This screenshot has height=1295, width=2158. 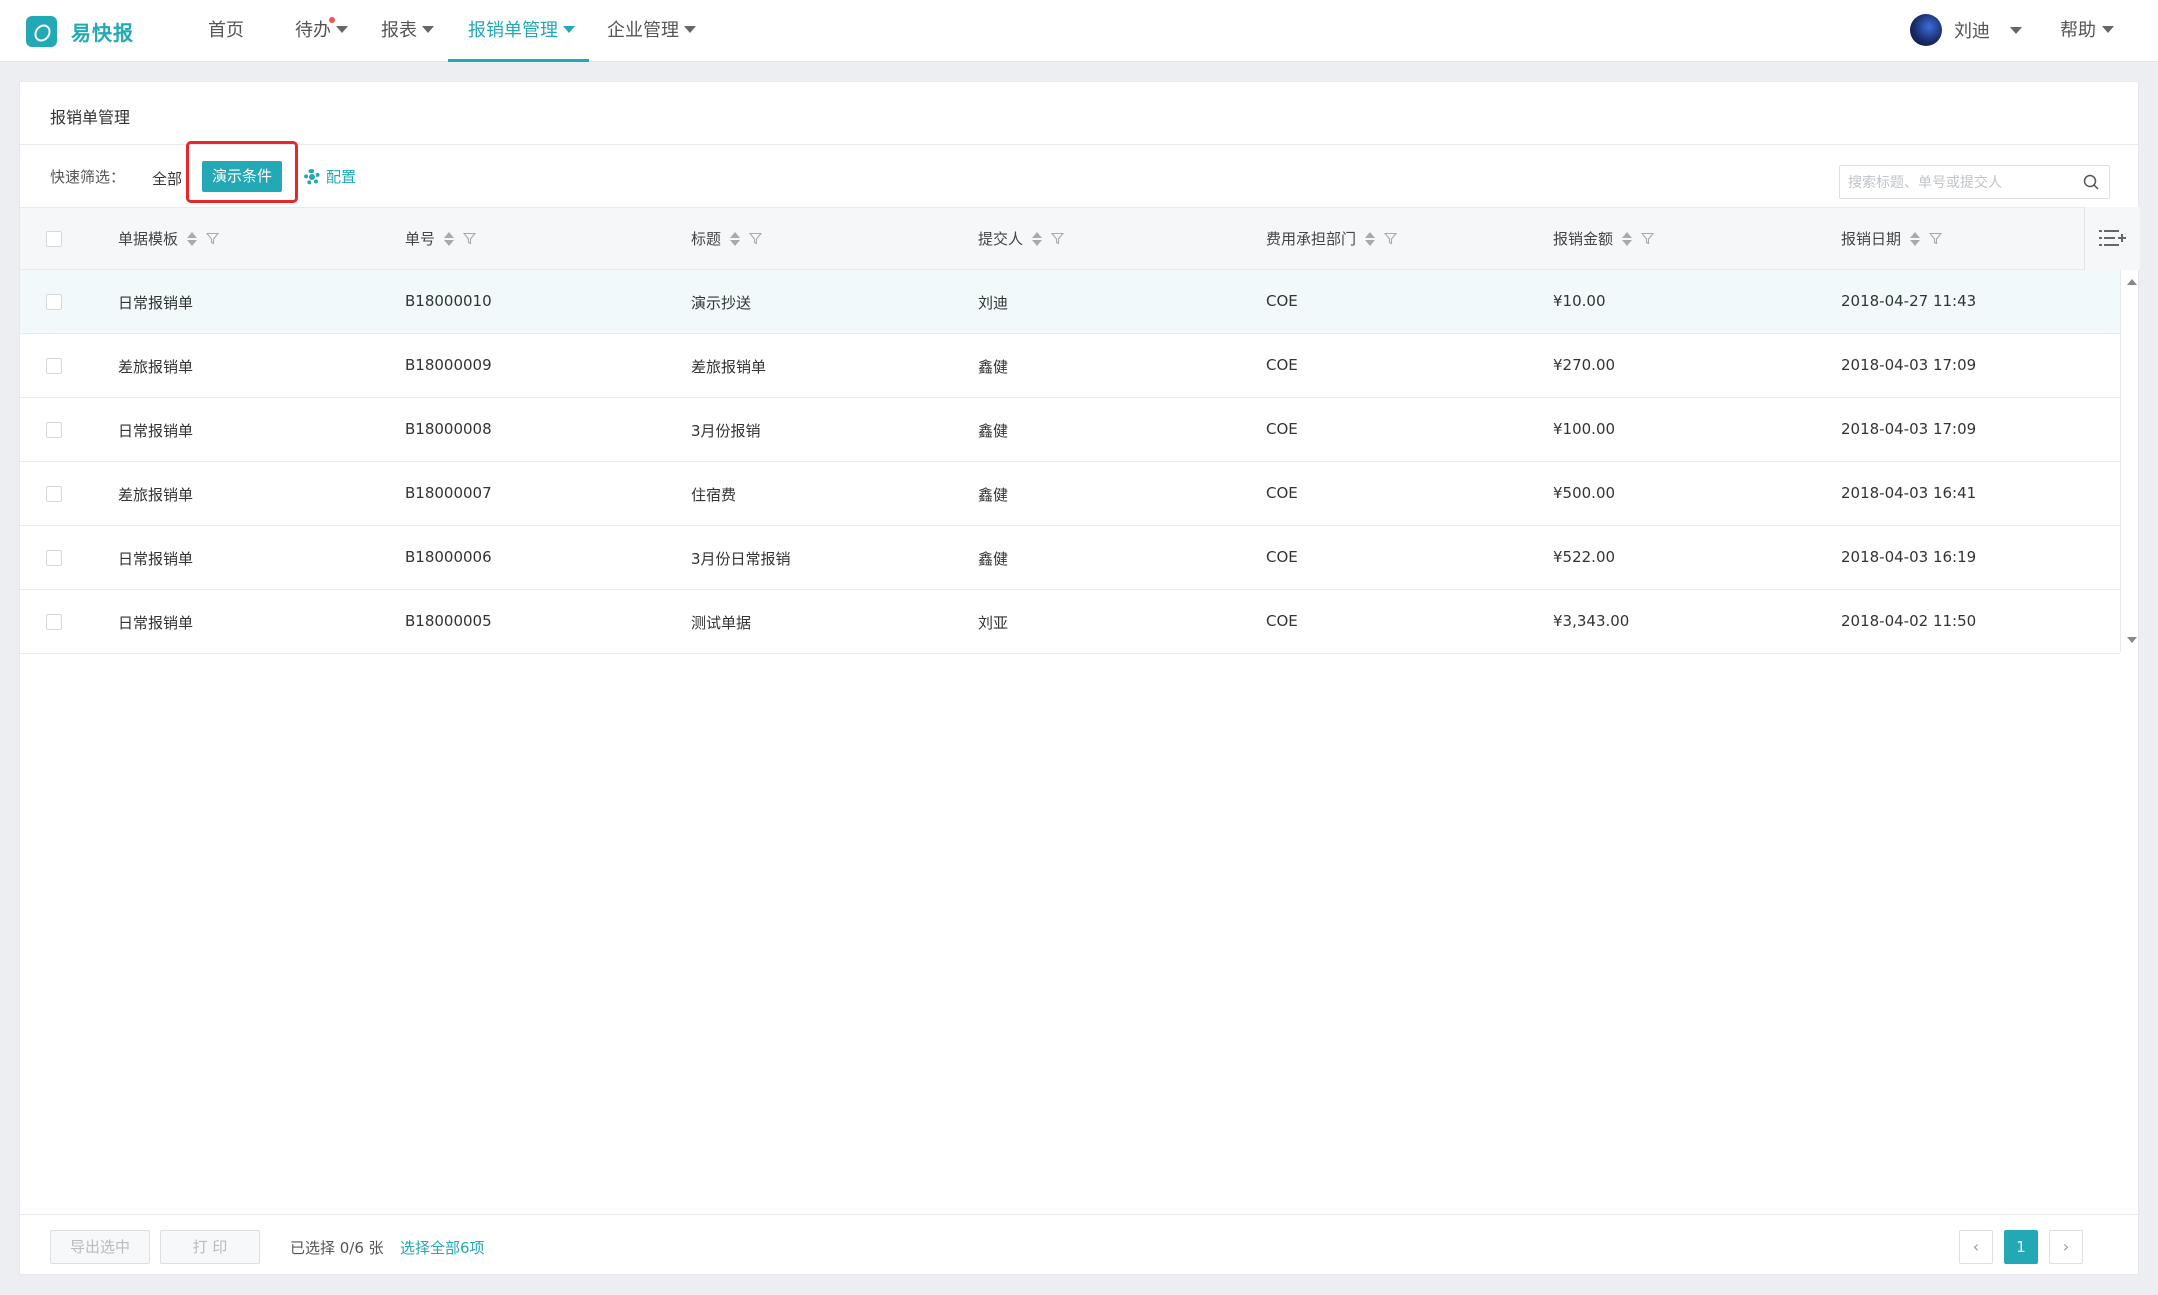 I want to click on print-button: 打 印, so click(x=210, y=1247).